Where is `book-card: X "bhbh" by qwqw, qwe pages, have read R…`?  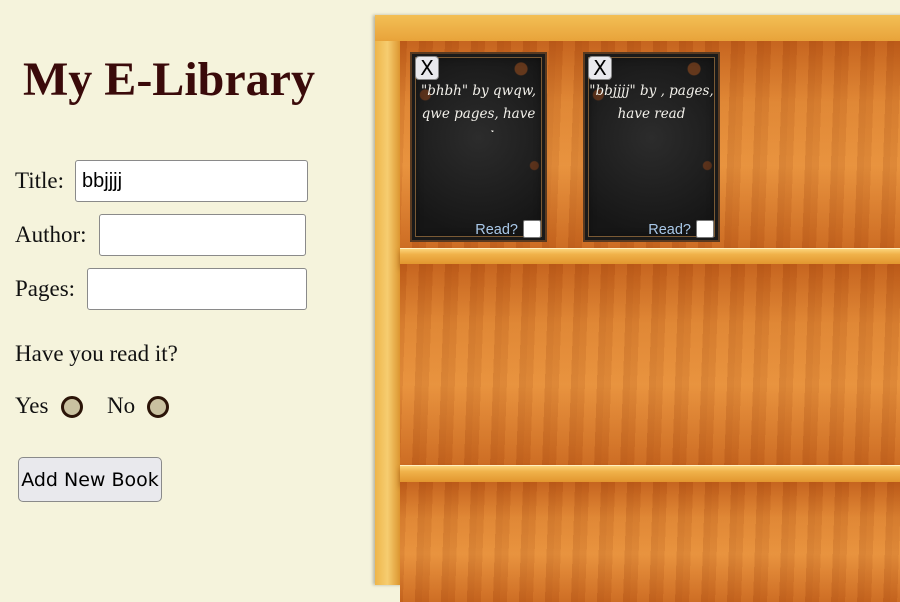 book-card: X "bhbh" by qwqw, qwe pages, have read R… is located at coordinates (478, 147).